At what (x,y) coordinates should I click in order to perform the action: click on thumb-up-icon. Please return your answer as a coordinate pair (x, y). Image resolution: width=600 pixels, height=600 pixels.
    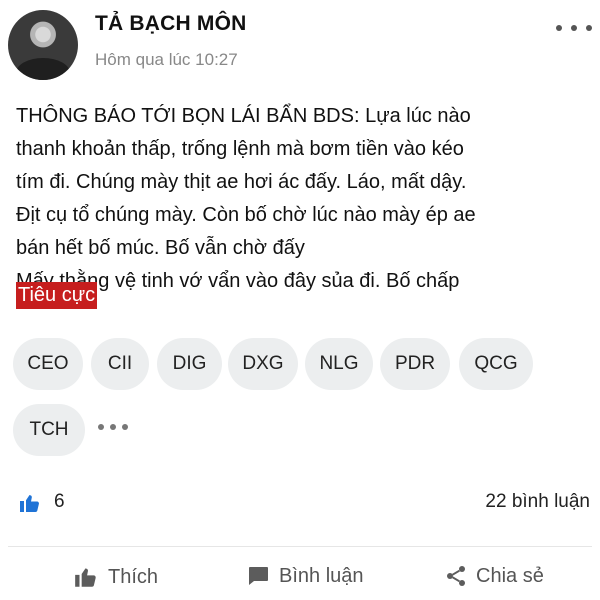
    Looking at the image, I should click on (85, 577).